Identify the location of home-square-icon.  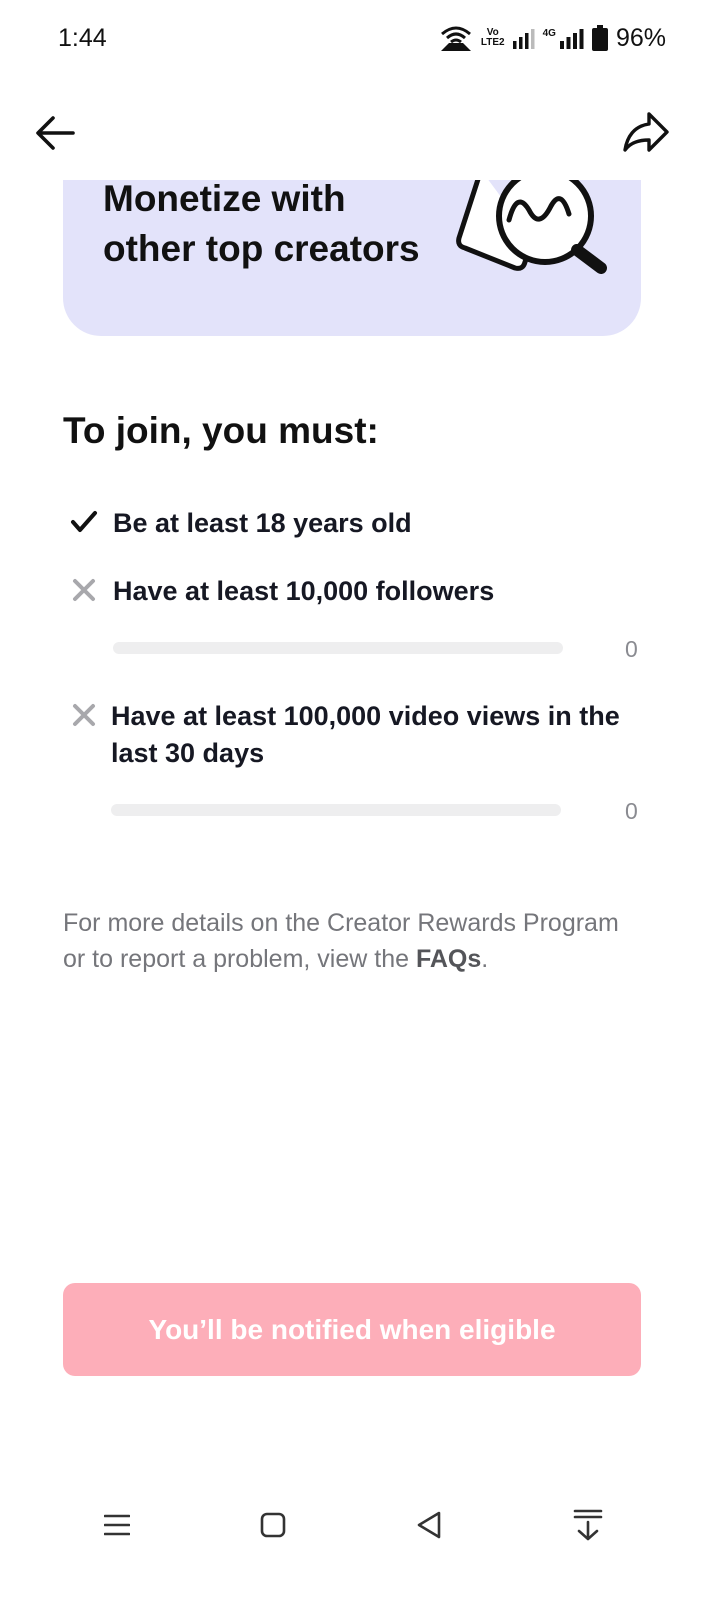
(273, 1525).